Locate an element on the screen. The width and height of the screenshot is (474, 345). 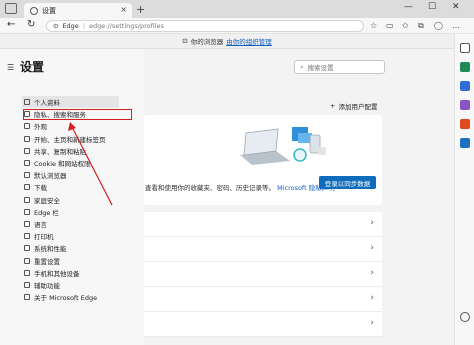
lock-icon: ⊙ is located at coordinates (56, 26).